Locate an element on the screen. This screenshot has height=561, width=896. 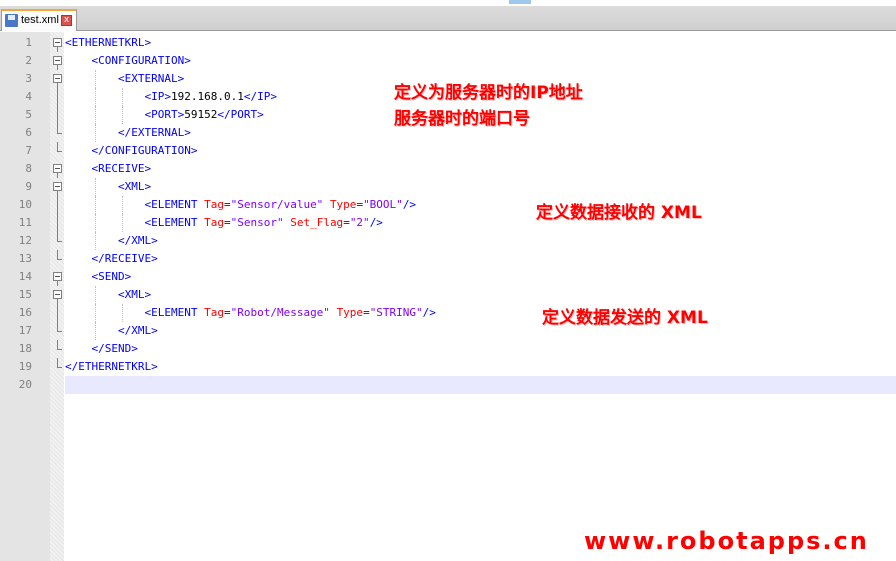
code-token: </XML> is located at coordinates (137, 240).